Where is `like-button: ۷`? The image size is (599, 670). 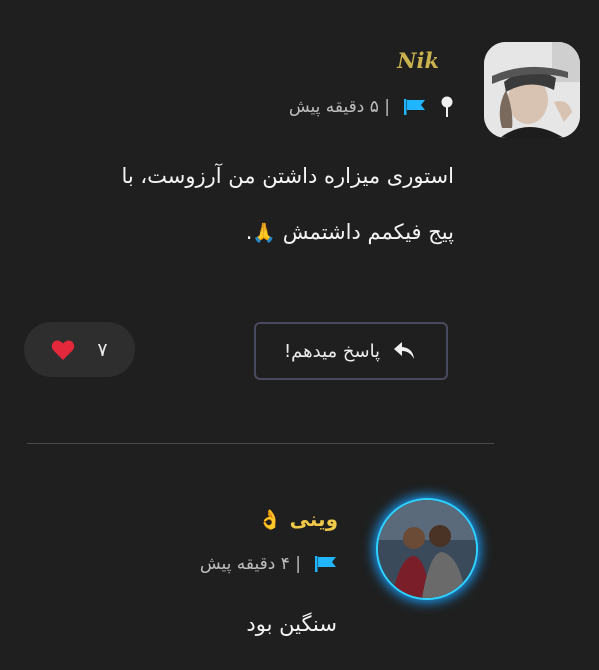
like-button: ۷ is located at coordinates (79, 349).